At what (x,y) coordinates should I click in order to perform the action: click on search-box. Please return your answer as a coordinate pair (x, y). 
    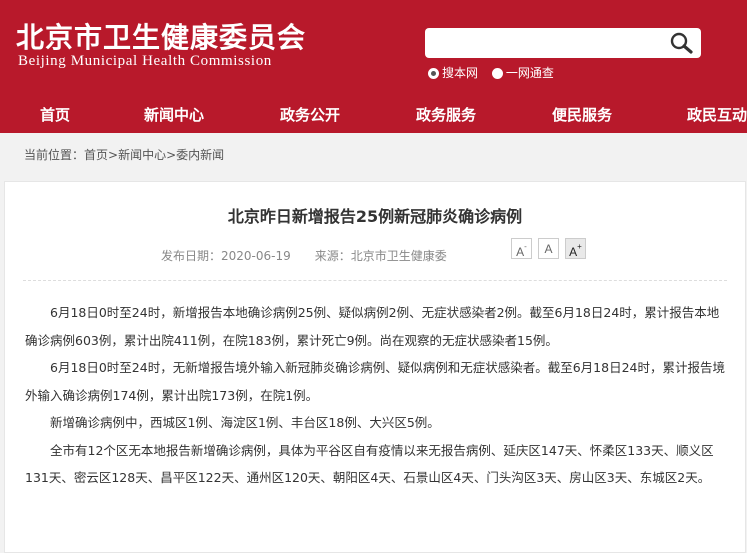
    Looking at the image, I should click on (563, 43).